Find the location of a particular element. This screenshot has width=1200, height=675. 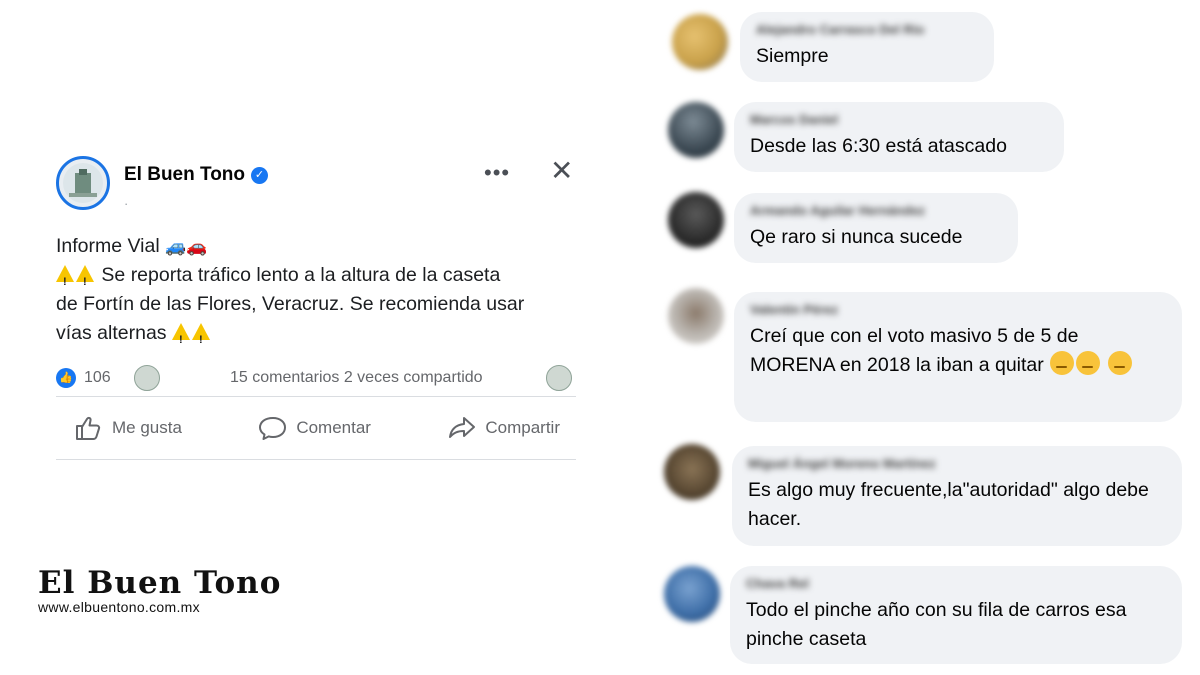

post-header: El Buen Tono ✓ · ••• ✕ is located at coordinates (316, 187).